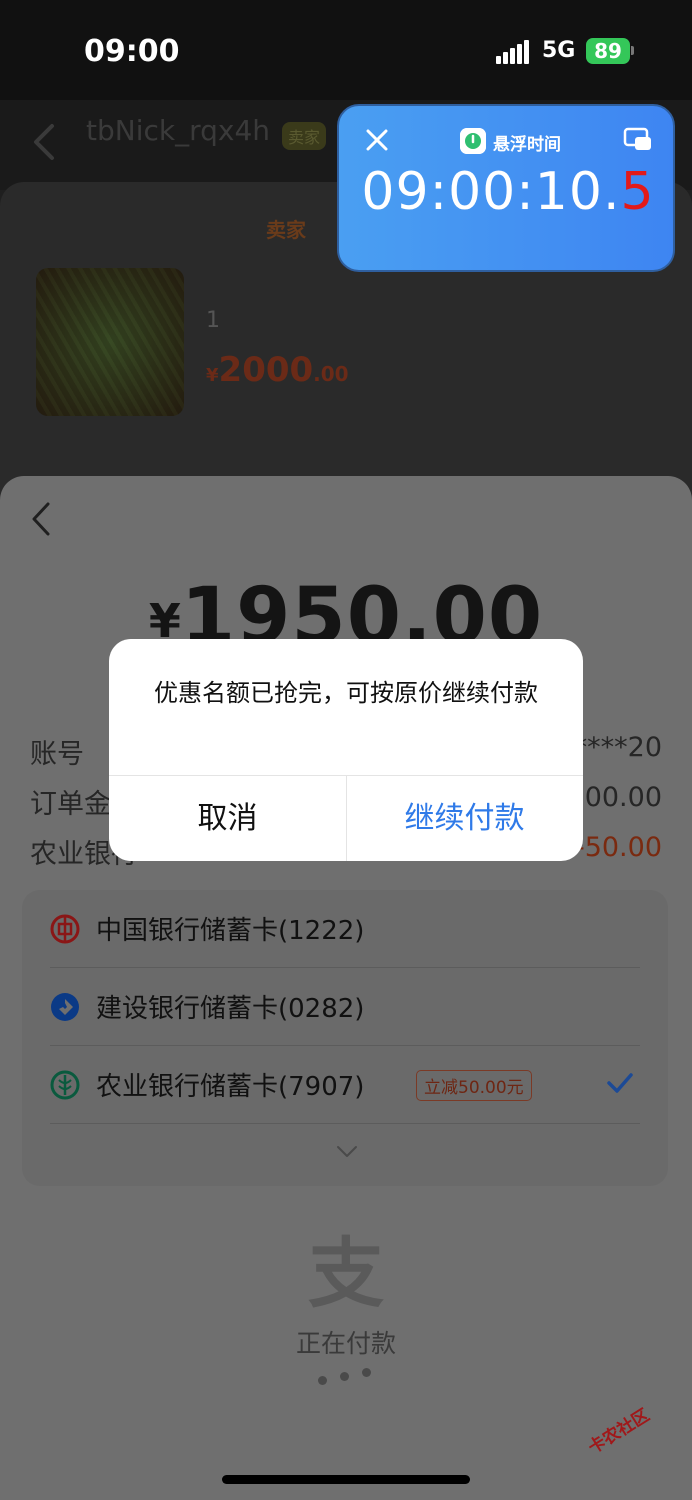 The width and height of the screenshot is (692, 1500). What do you see at coordinates (638, 140) in the screenshot?
I see `picture-in-picture-icon` at bounding box center [638, 140].